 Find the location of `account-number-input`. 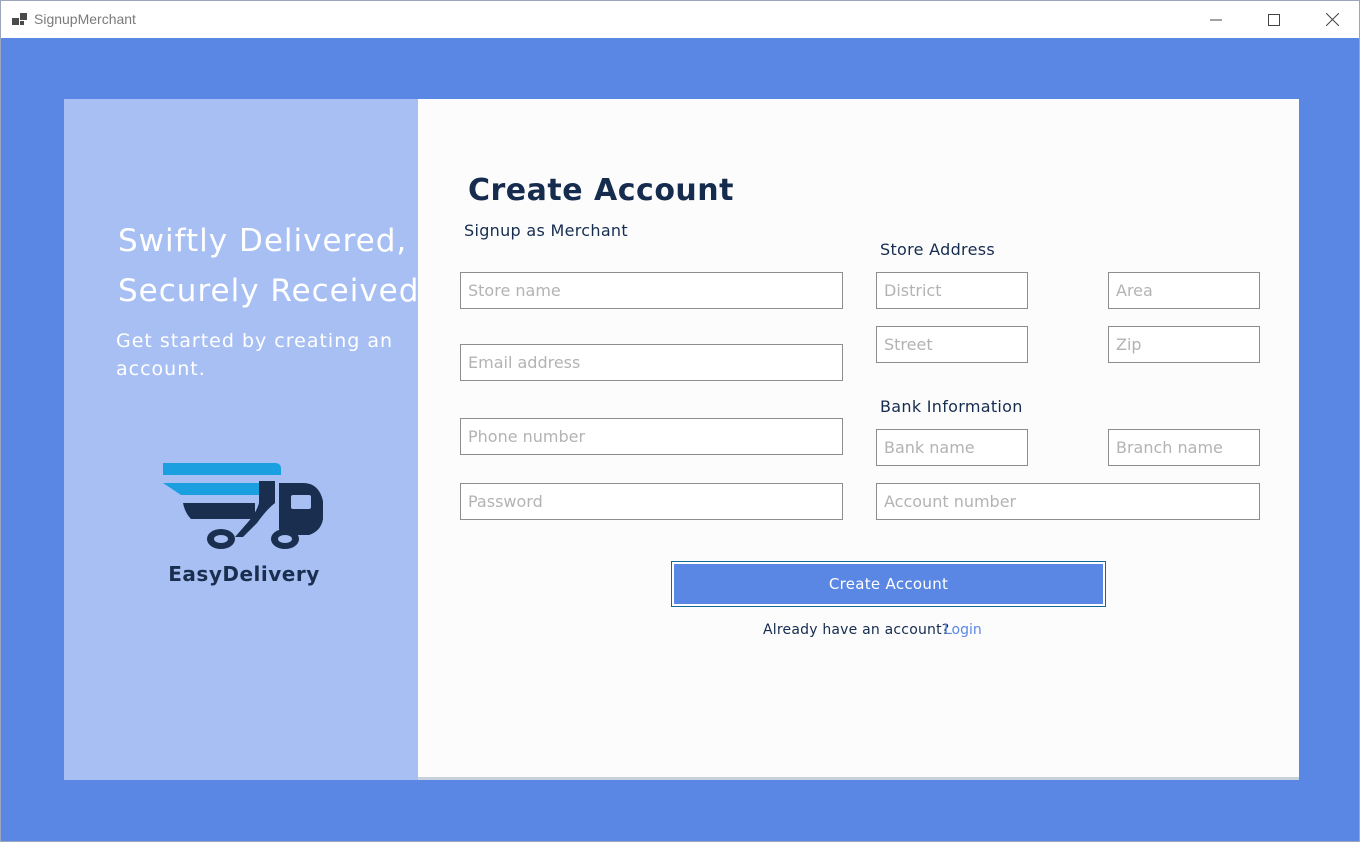

account-number-input is located at coordinates (1068, 501).